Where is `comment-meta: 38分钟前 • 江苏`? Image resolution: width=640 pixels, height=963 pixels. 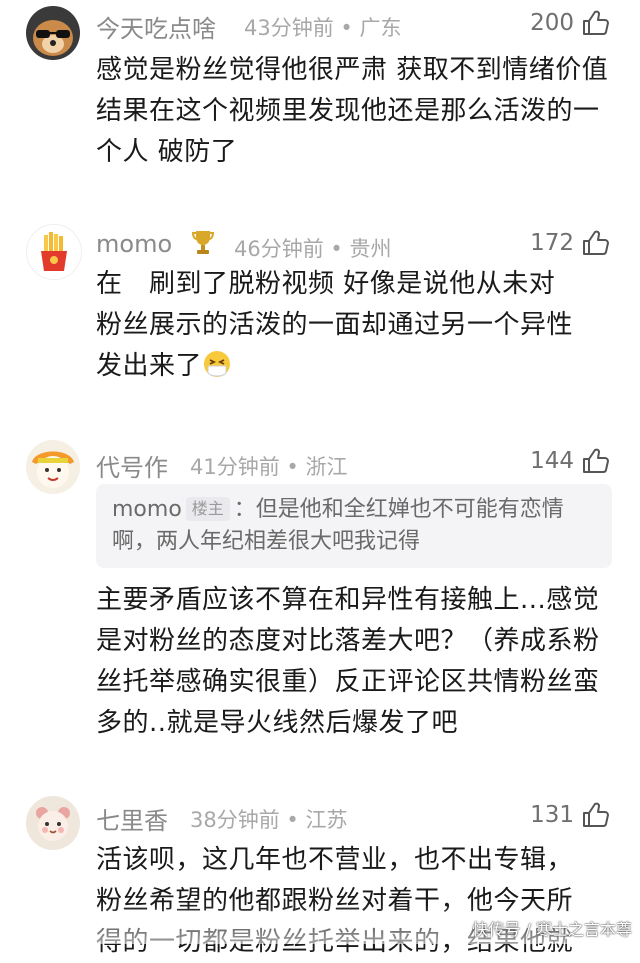
comment-meta: 38分钟前 • 江苏 is located at coordinates (269, 820).